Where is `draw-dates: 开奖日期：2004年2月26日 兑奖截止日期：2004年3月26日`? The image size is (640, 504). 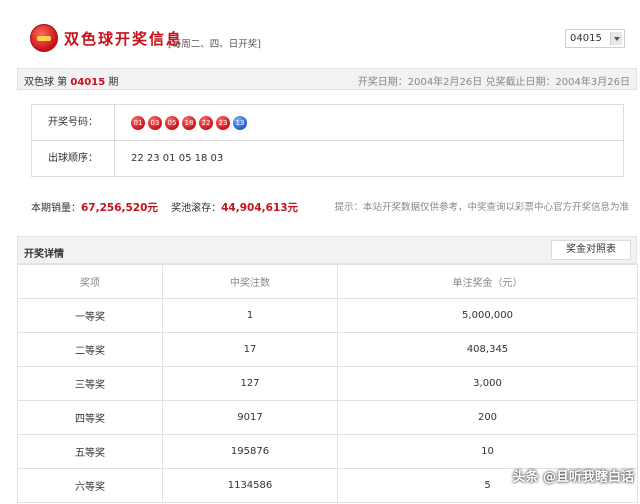 draw-dates: 开奖日期：2004年2月26日 兑奖截止日期：2004年3月26日 is located at coordinates (493, 82).